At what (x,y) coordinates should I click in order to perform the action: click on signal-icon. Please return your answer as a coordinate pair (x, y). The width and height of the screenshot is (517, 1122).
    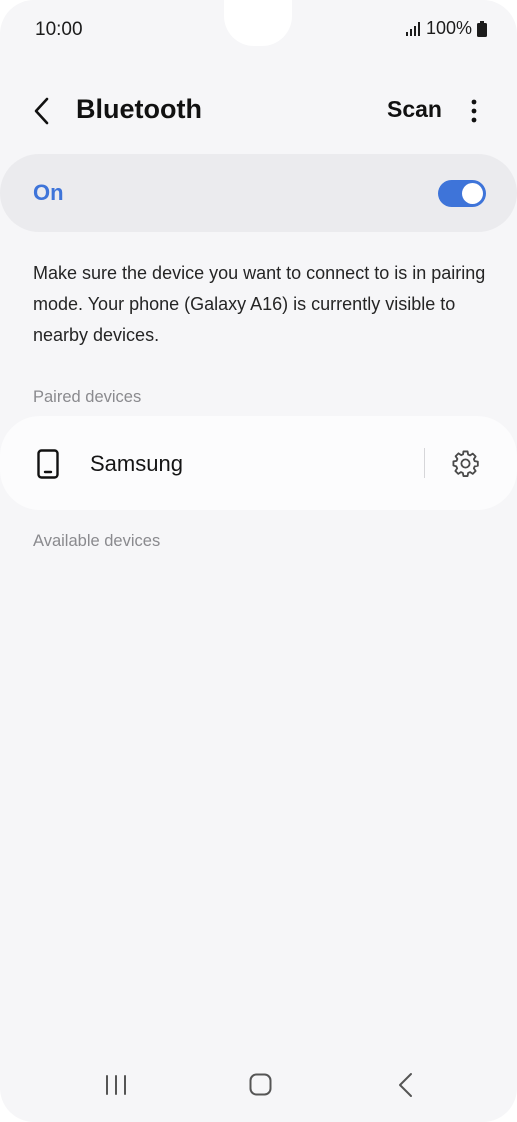
    Looking at the image, I should click on (412, 28).